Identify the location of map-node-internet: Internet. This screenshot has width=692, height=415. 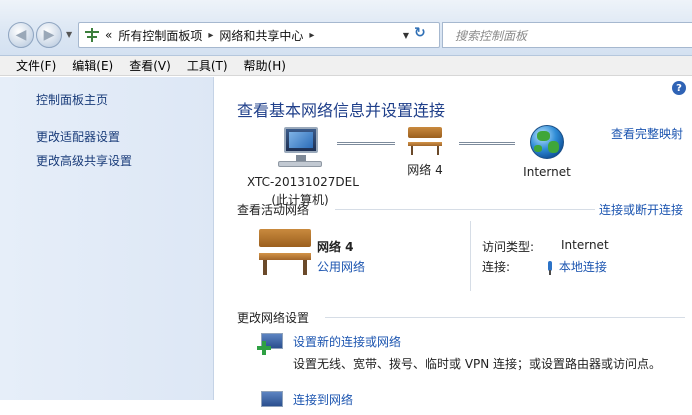
(547, 152).